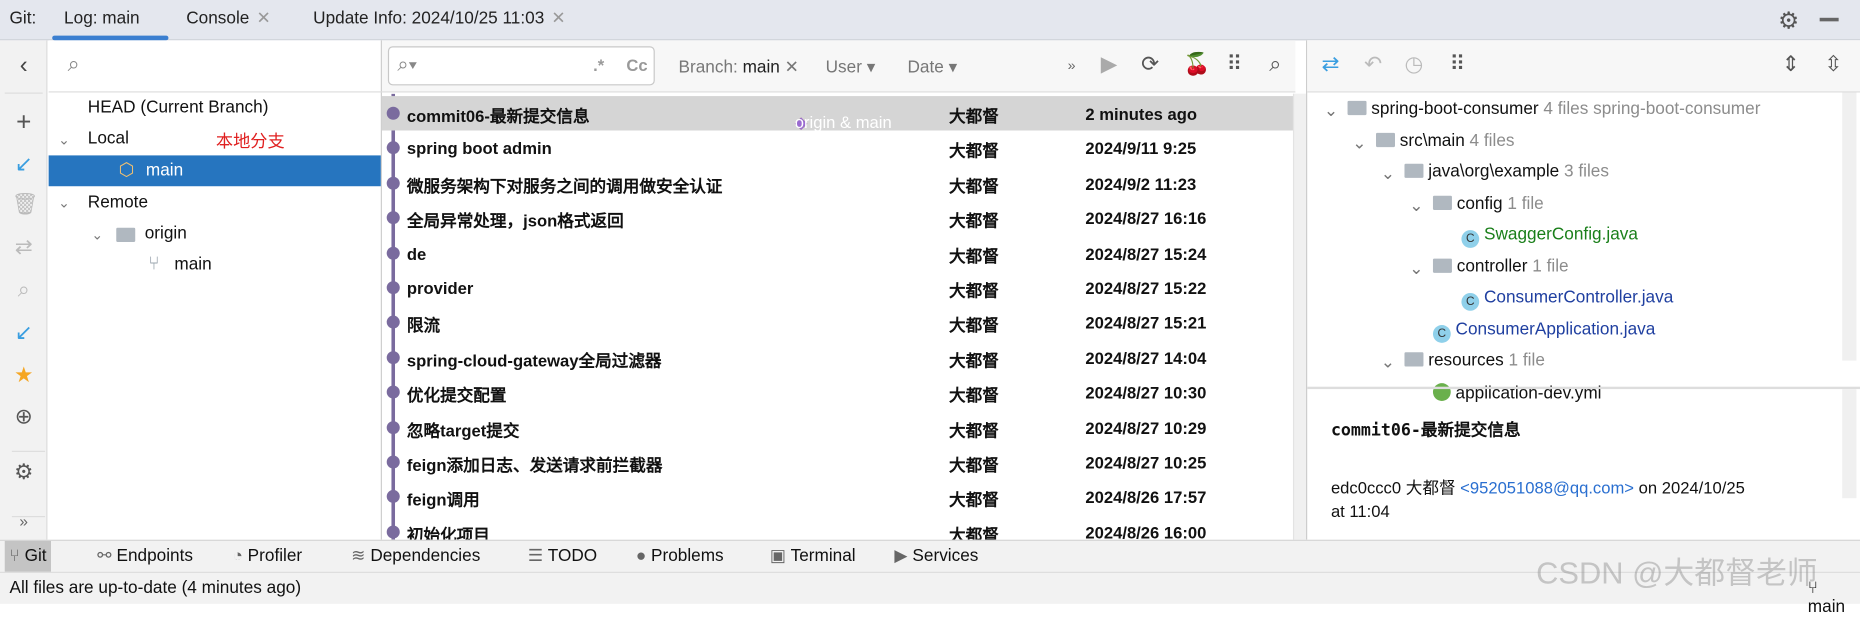 The height and width of the screenshot is (617, 1860). Describe the element at coordinates (1150, 64) in the screenshot. I see `refresh-icon: ⟳` at that location.